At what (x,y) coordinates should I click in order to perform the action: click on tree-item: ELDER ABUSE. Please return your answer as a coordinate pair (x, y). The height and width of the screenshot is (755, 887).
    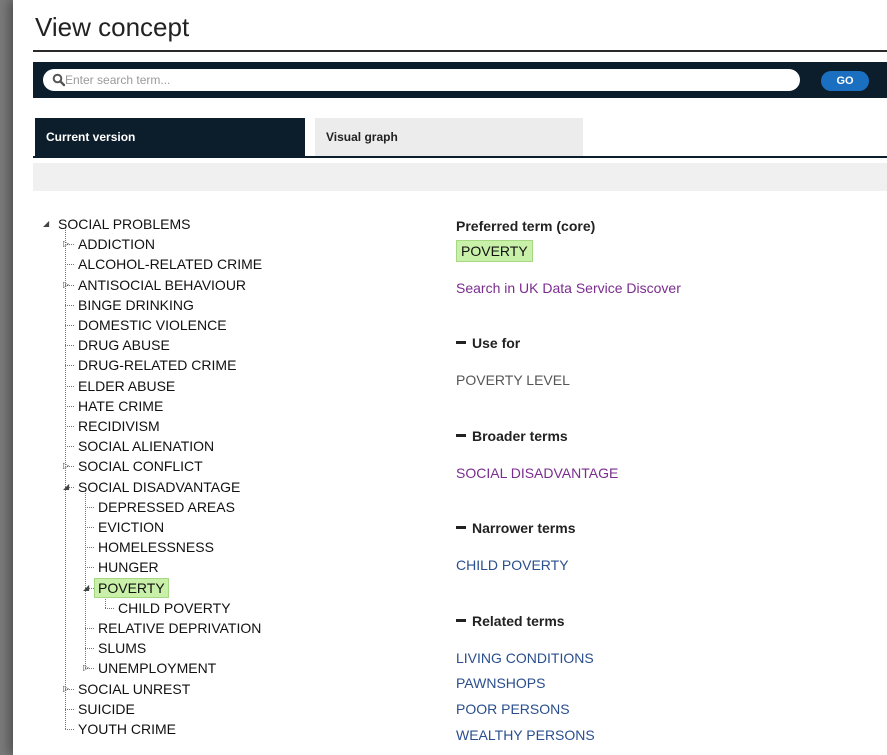
    Looking at the image, I should click on (126, 386).